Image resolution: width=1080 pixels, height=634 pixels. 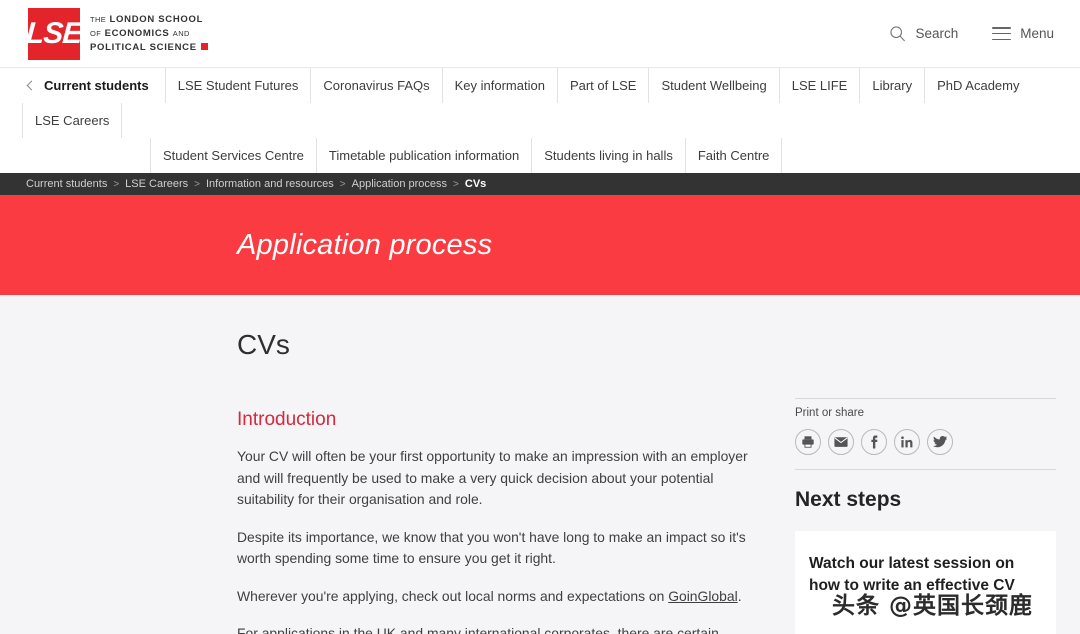 I want to click on masthead-actions: Search Menu, so click(x=971, y=33).